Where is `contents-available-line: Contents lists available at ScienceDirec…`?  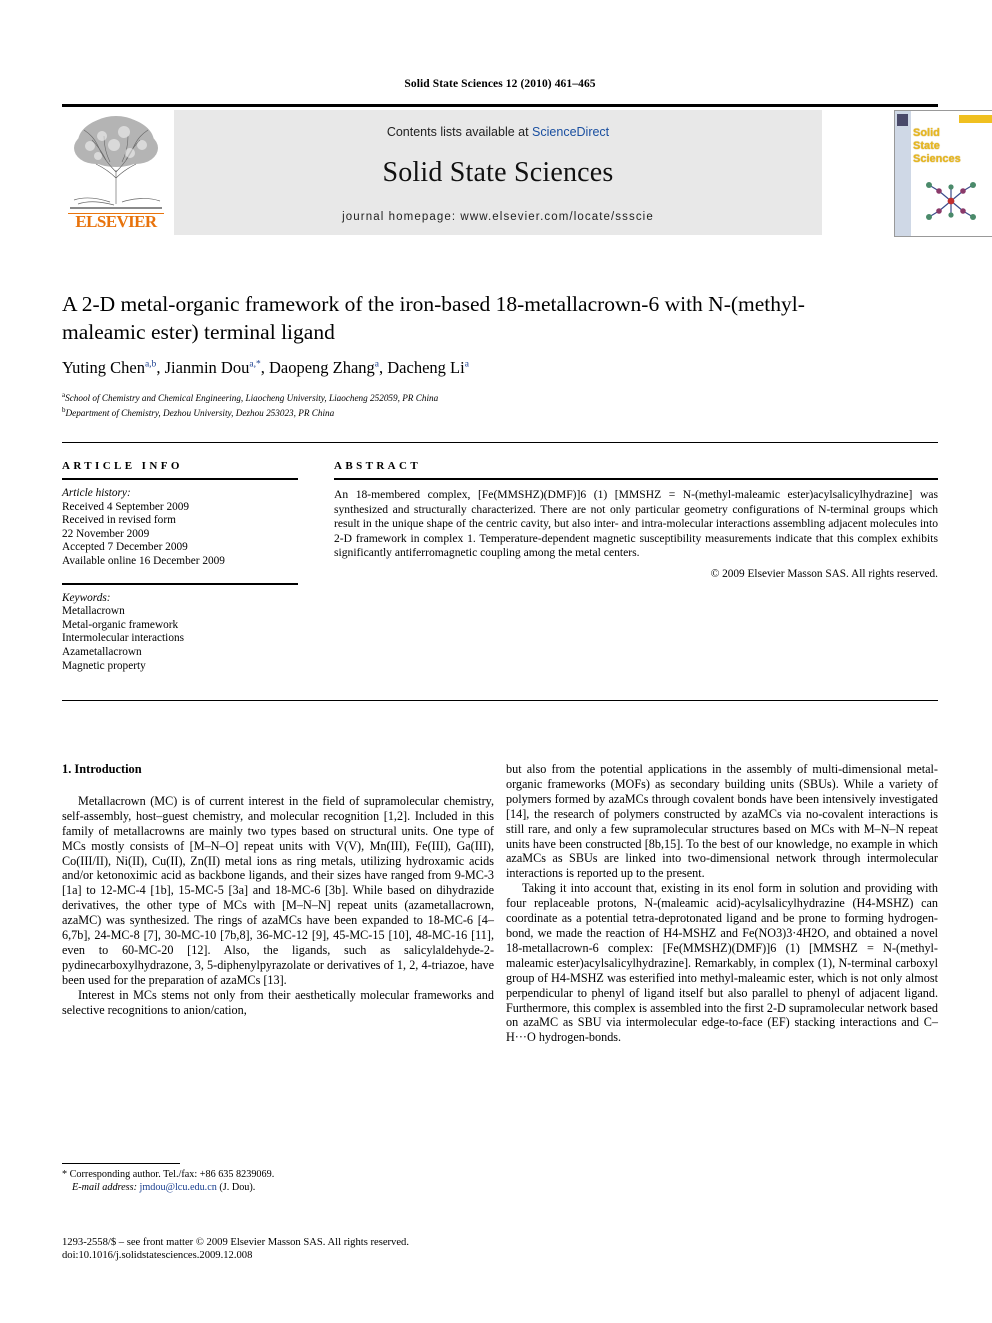
contents-available-line: Contents lists available at ScienceDirec… is located at coordinates (498, 132).